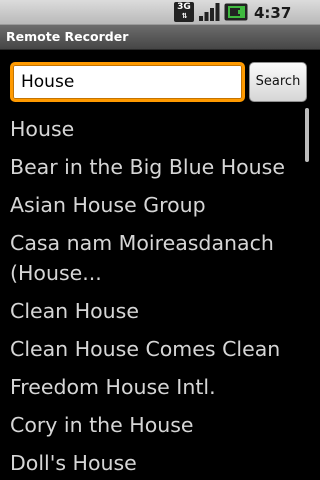 The height and width of the screenshot is (480, 320). I want to click on data-activity-arrows-icon: ⇅, so click(184, 16).